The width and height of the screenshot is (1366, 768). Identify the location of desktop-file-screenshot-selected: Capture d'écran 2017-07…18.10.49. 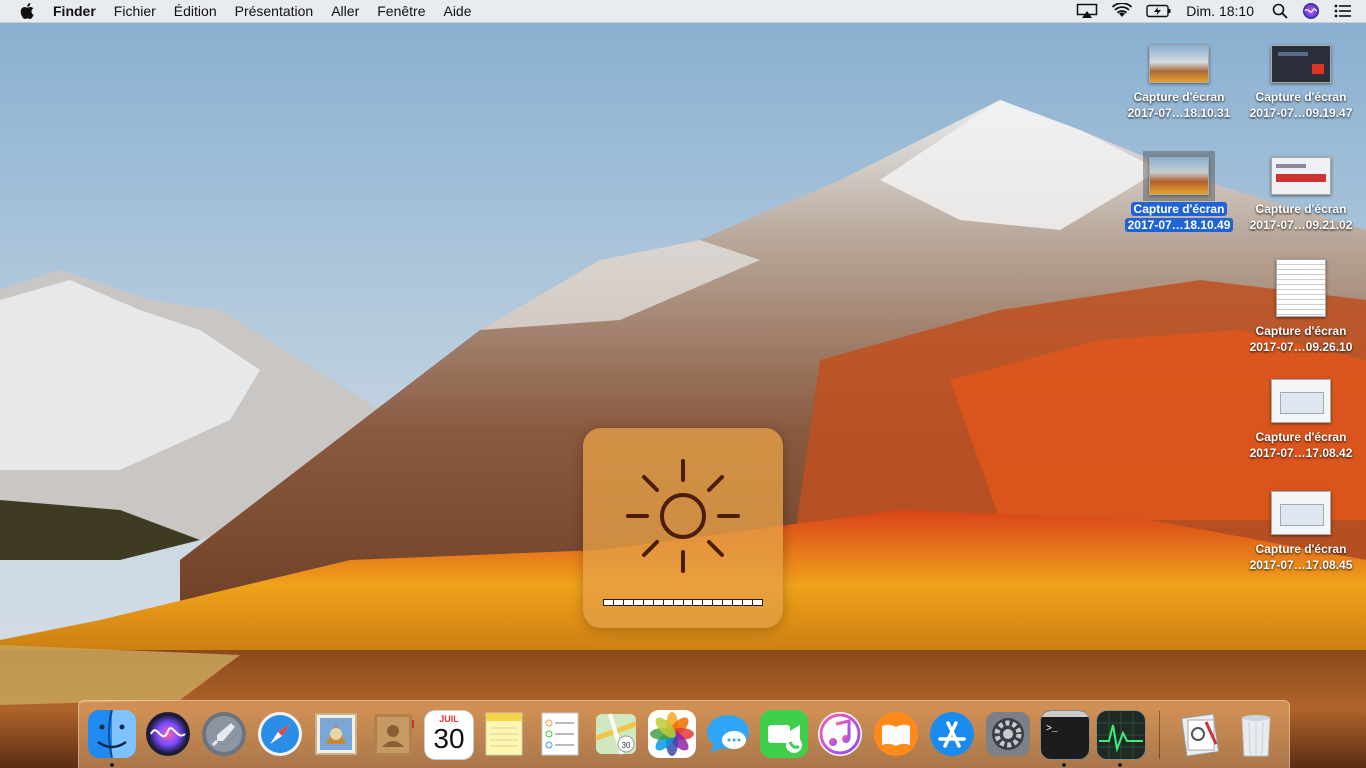
(1179, 192).